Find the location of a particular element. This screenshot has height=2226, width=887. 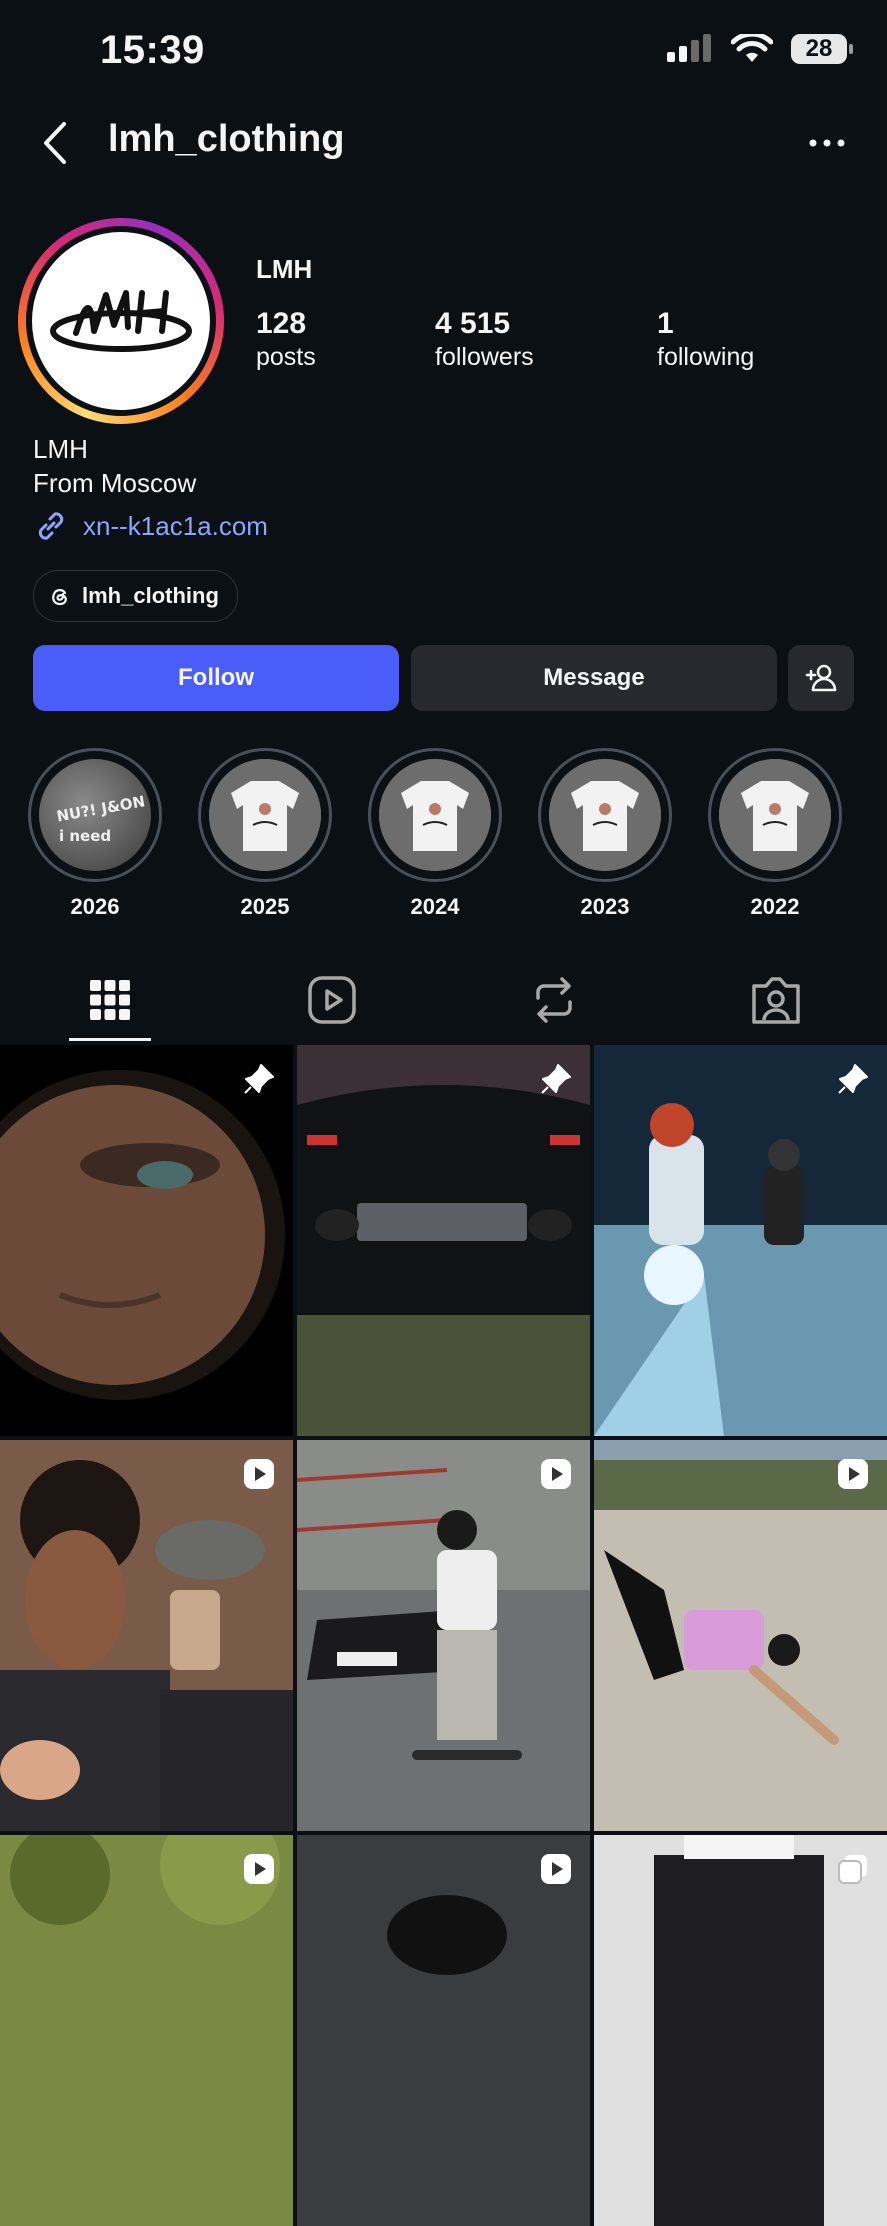

website-link: xn--k1ac1a.com is located at coordinates (150, 526).